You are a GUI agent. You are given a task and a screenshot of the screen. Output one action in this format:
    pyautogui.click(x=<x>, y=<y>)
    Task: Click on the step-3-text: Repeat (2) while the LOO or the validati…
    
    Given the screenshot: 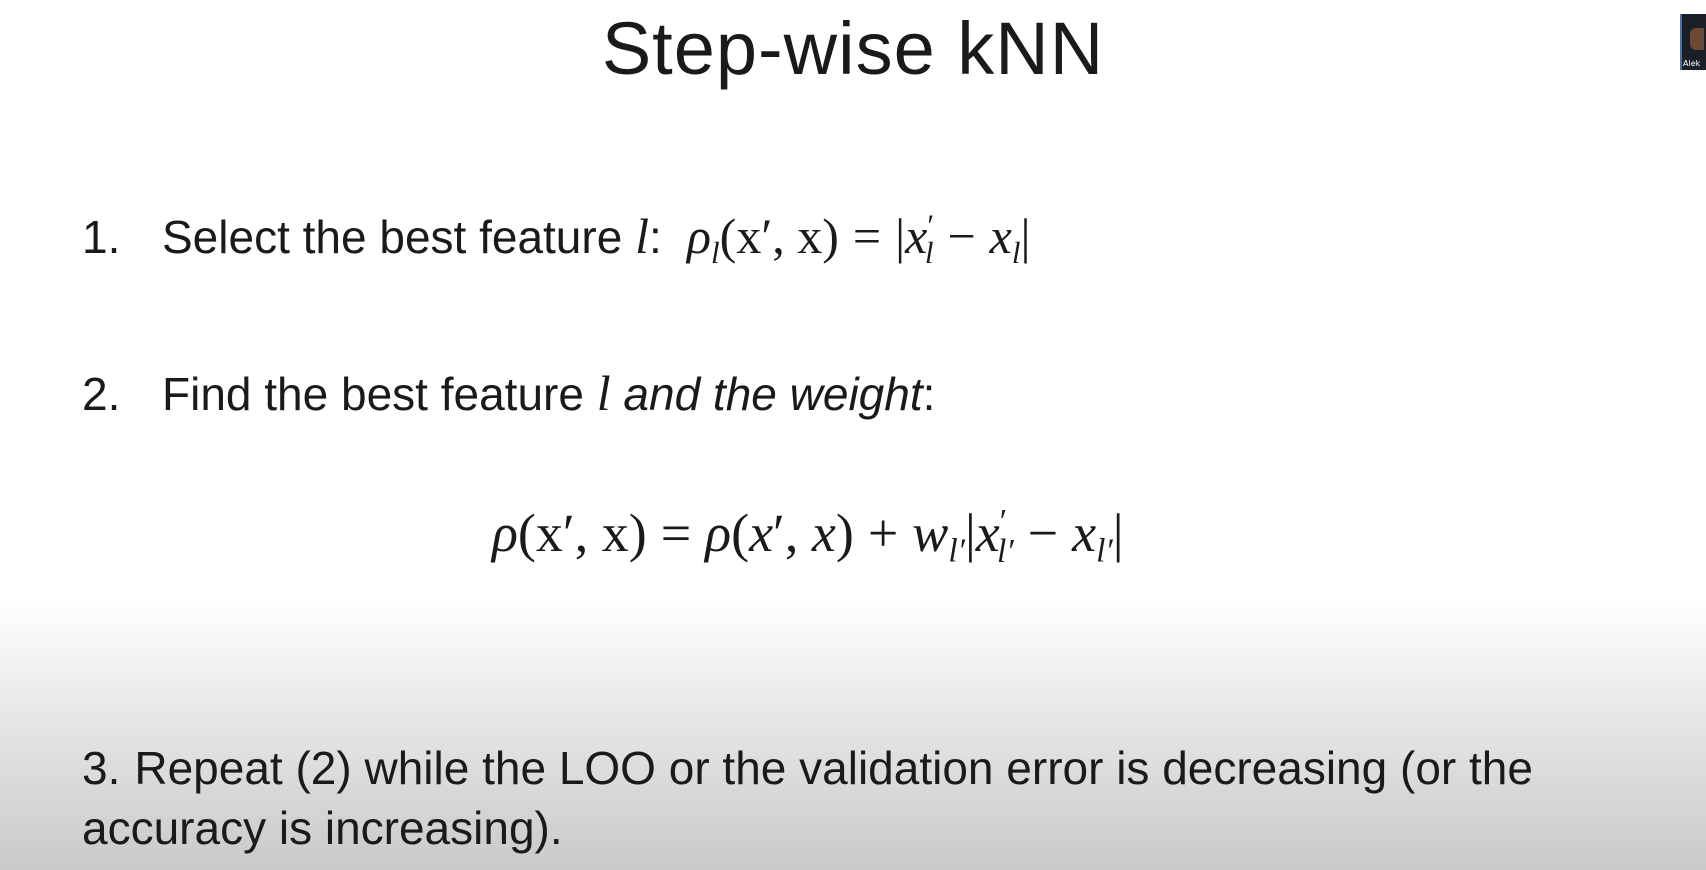 What is the action you would take?
    pyautogui.click(x=807, y=798)
    